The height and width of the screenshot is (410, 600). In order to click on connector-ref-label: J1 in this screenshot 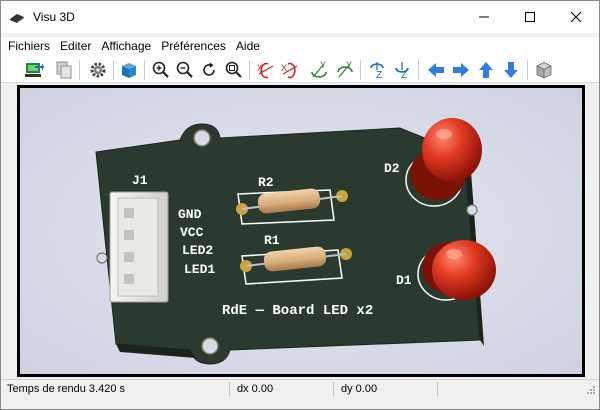, I will do `click(140, 180)`.